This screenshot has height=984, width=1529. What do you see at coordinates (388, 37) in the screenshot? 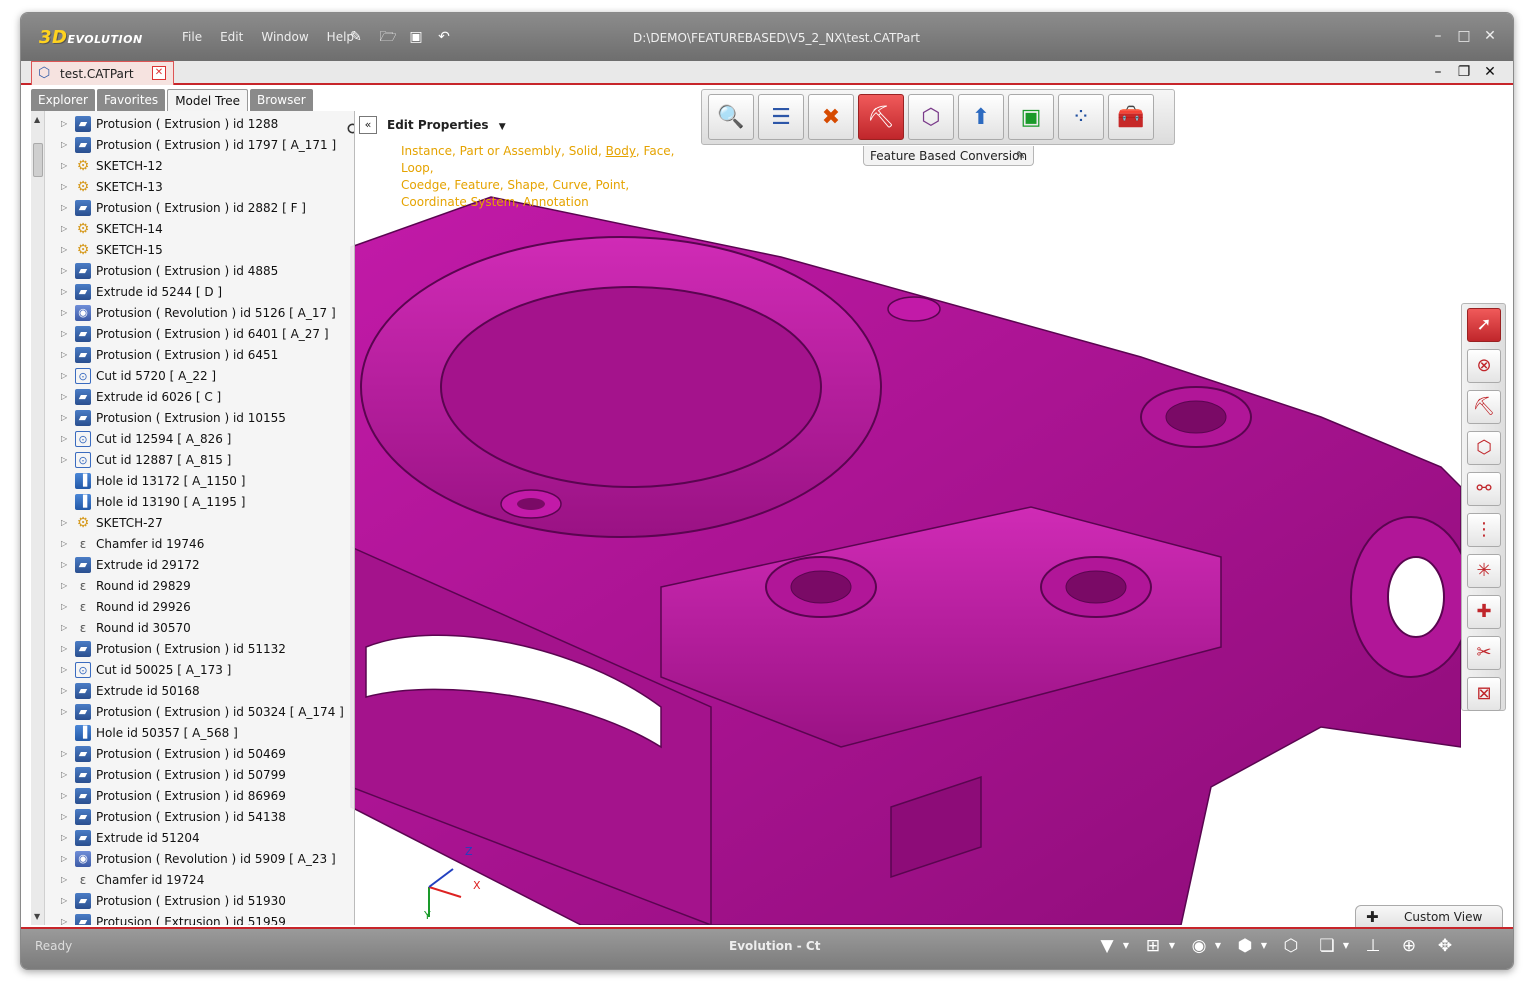
I see `open-folder-icon: 🗁` at bounding box center [388, 37].